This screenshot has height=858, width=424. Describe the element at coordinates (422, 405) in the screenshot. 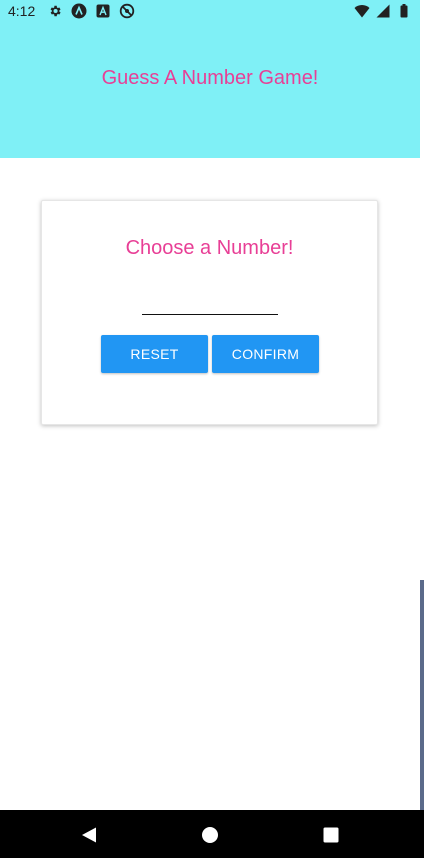

I see `scrollbar-track` at that location.